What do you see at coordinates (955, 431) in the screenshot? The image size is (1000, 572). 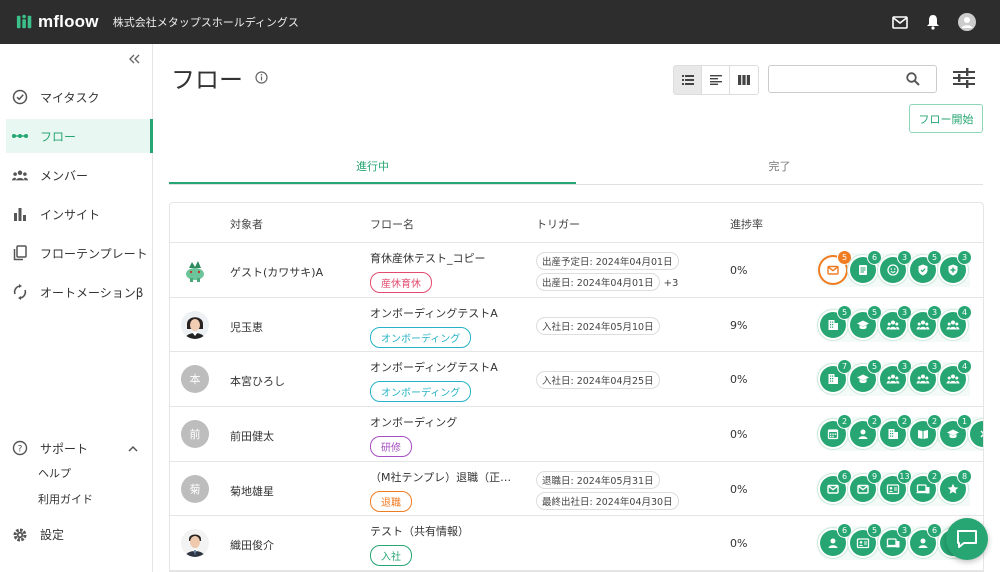 I see `task-step: 1` at bounding box center [955, 431].